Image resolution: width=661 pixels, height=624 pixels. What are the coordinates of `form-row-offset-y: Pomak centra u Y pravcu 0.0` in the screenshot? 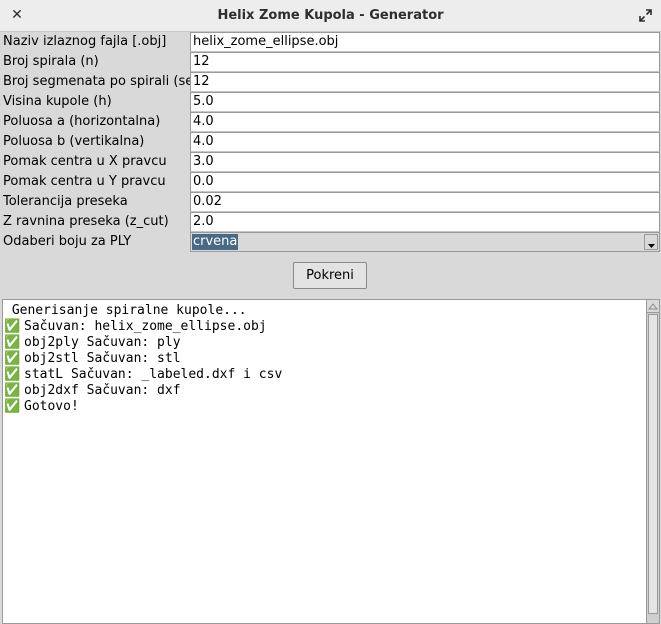 It's located at (330, 182).